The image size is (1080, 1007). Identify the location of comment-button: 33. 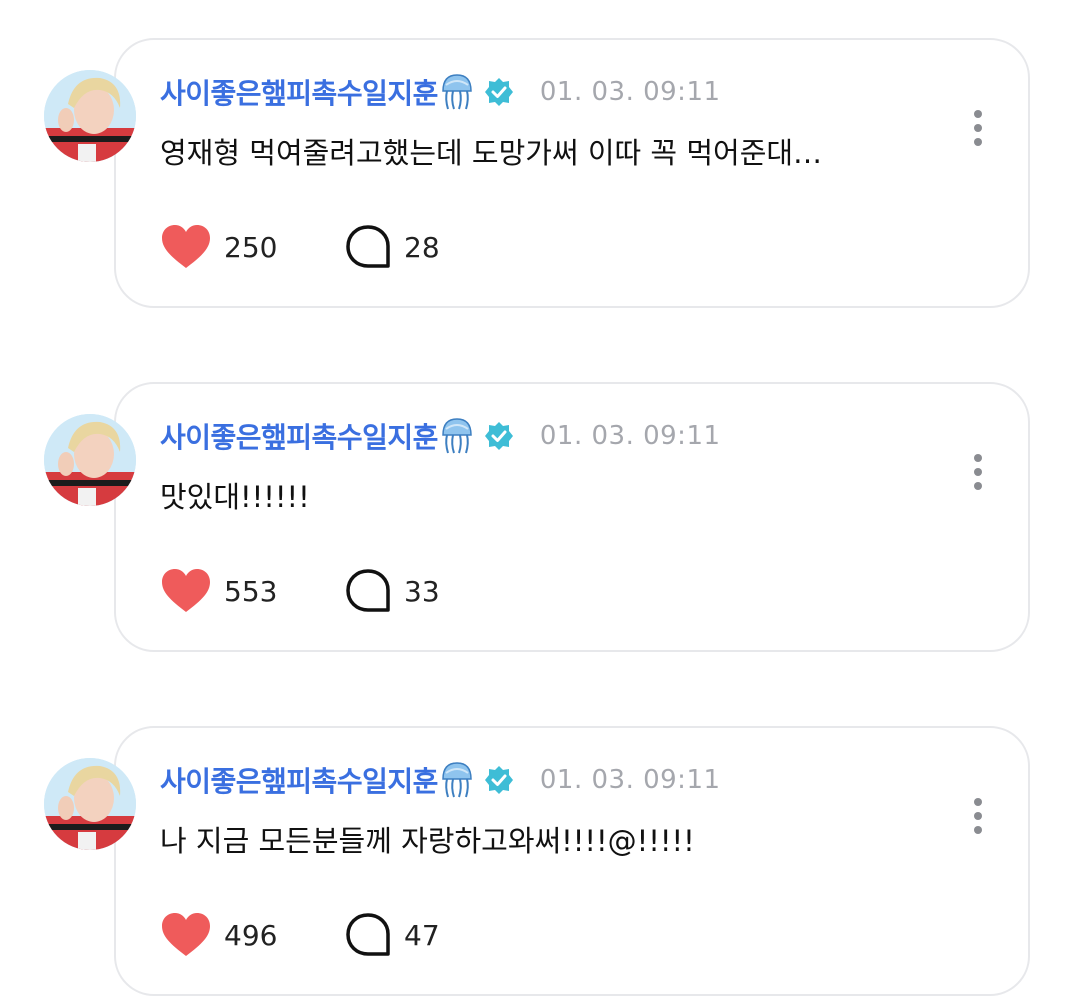
(404, 591).